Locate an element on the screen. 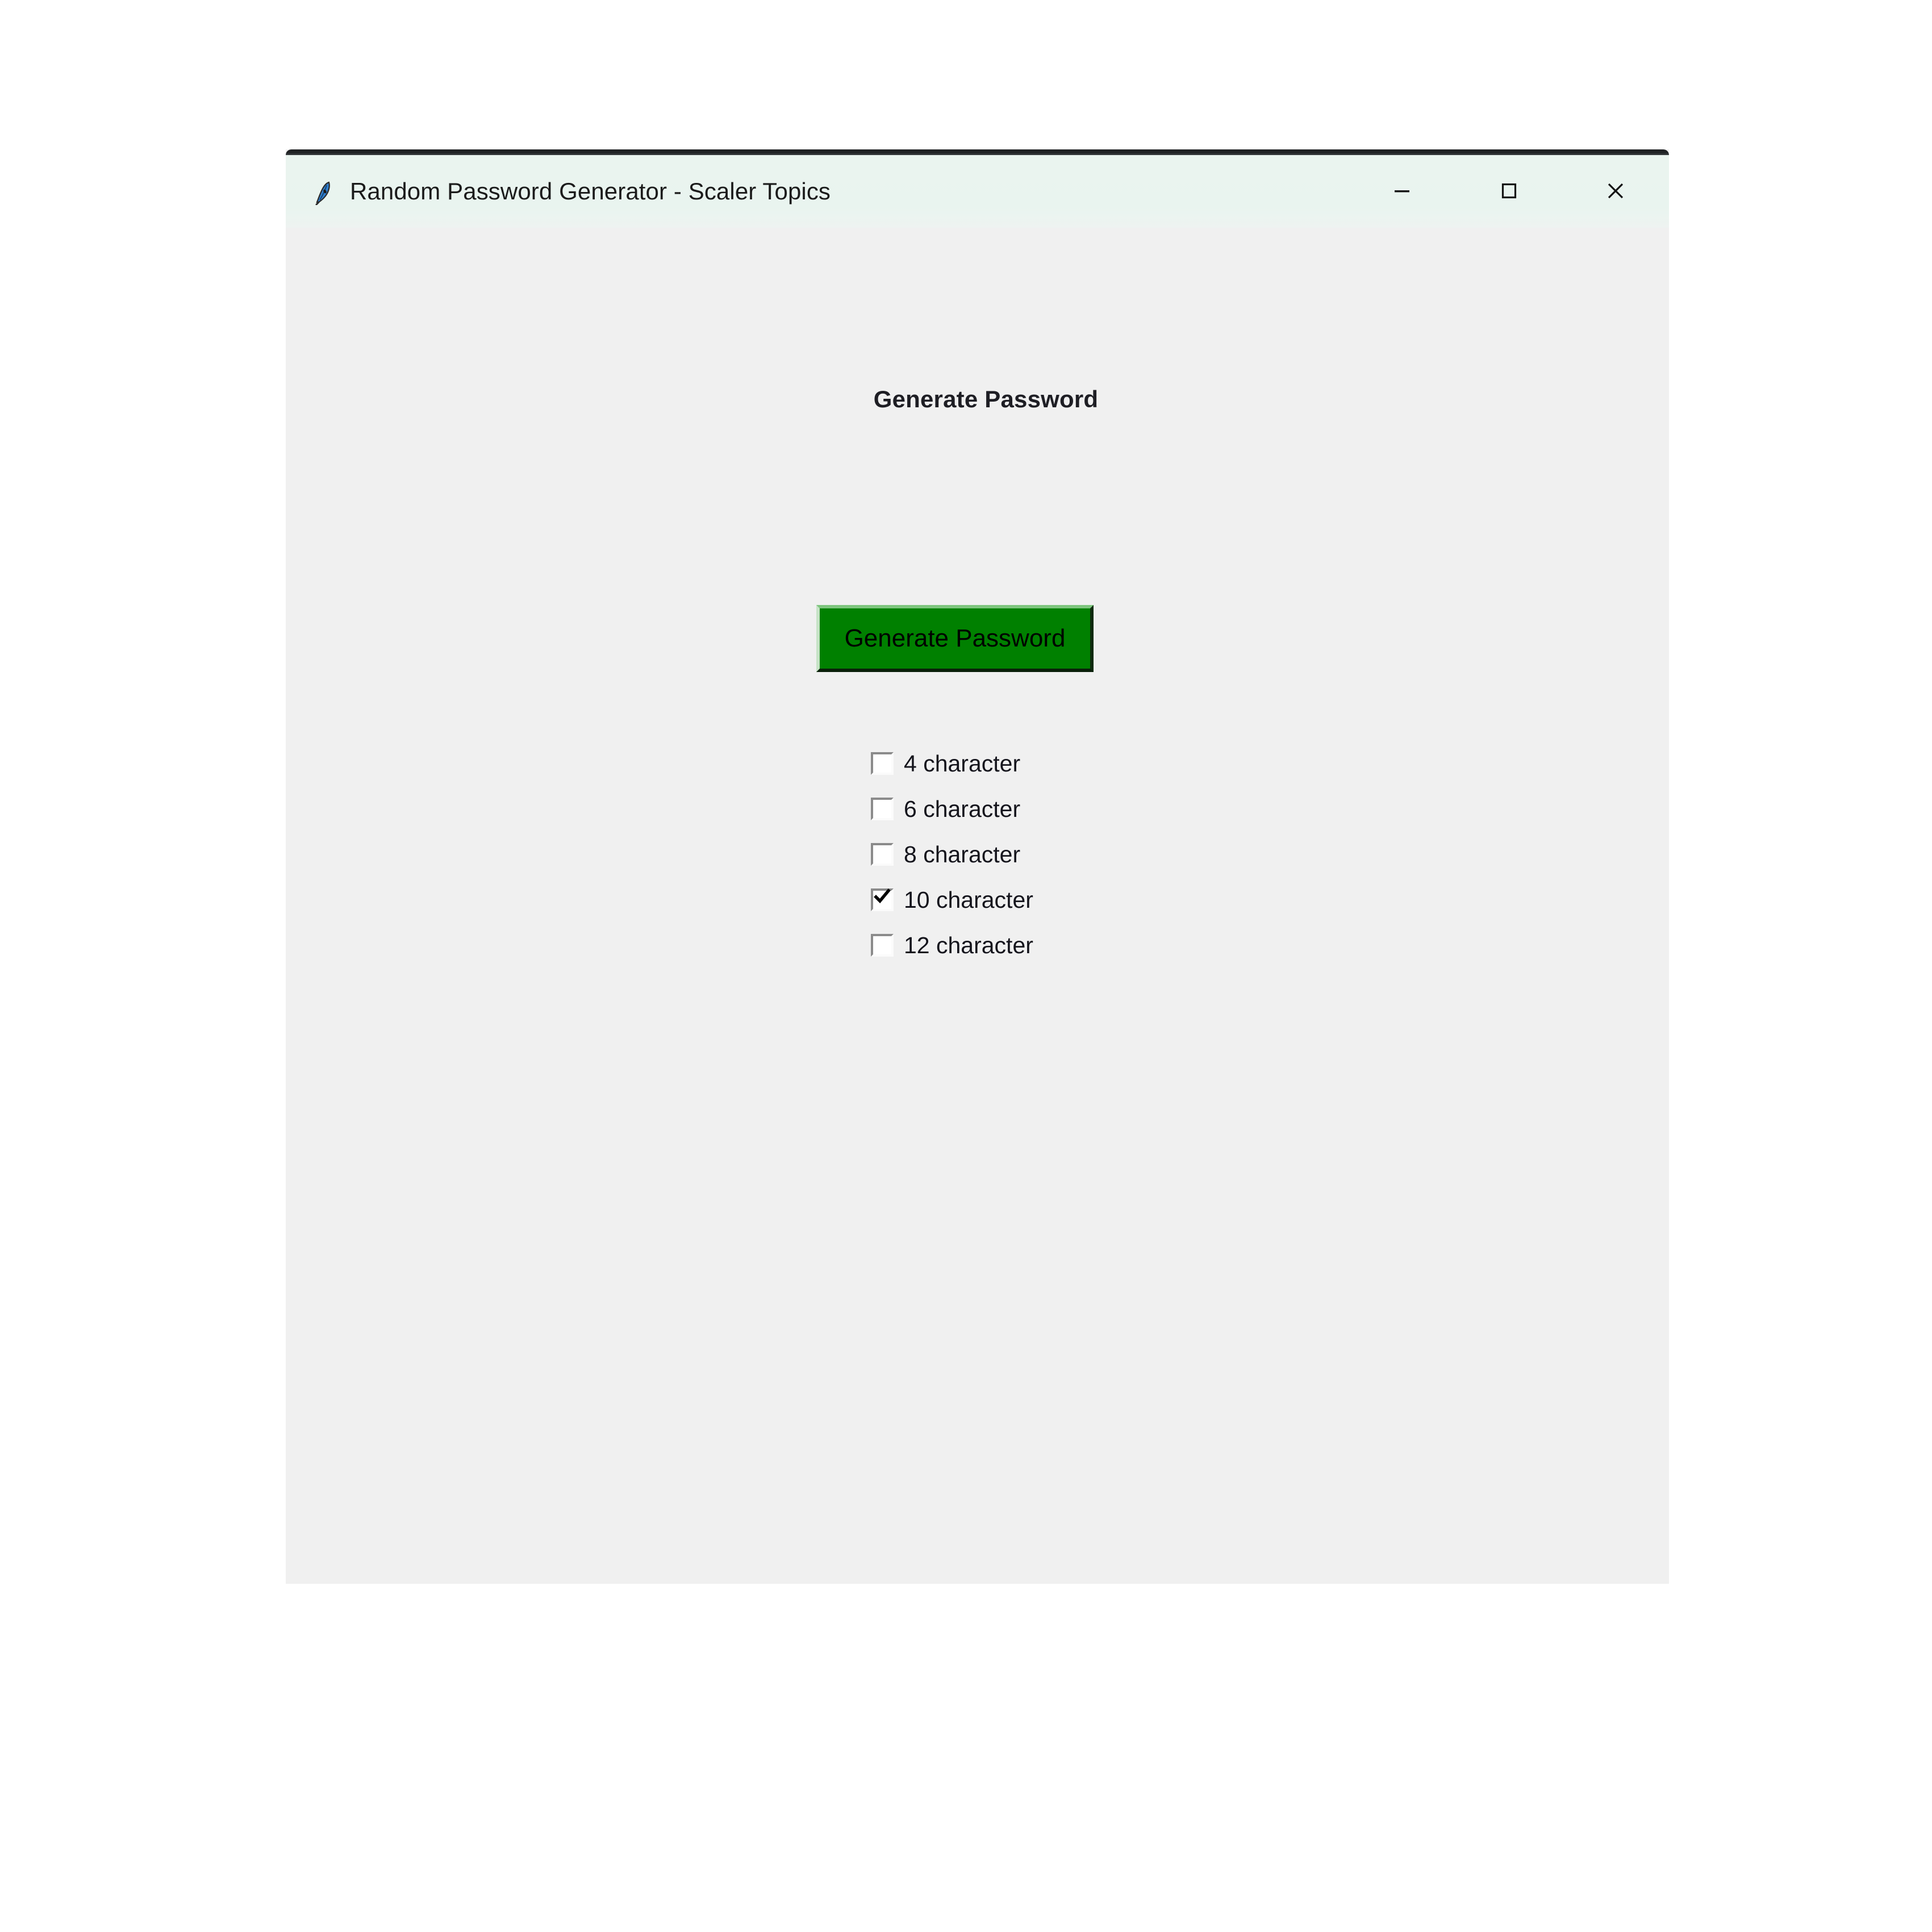 The width and height of the screenshot is (1932, 1932). maximize-button is located at coordinates (1509, 192).